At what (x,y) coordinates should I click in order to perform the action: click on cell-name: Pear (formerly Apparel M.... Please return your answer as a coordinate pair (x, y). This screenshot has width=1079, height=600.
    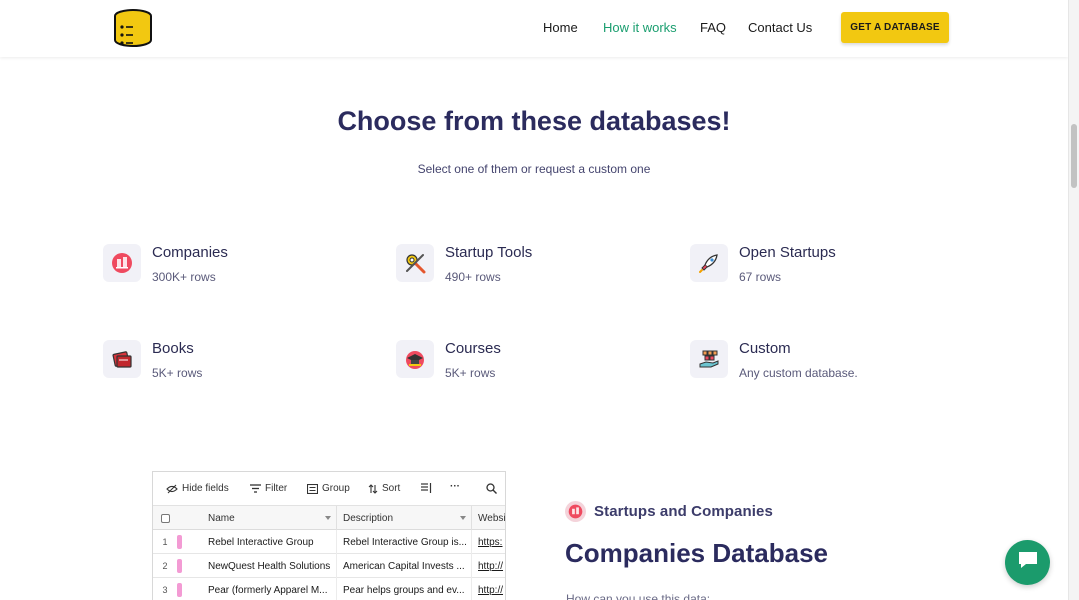
    Looking at the image, I should click on (269, 589).